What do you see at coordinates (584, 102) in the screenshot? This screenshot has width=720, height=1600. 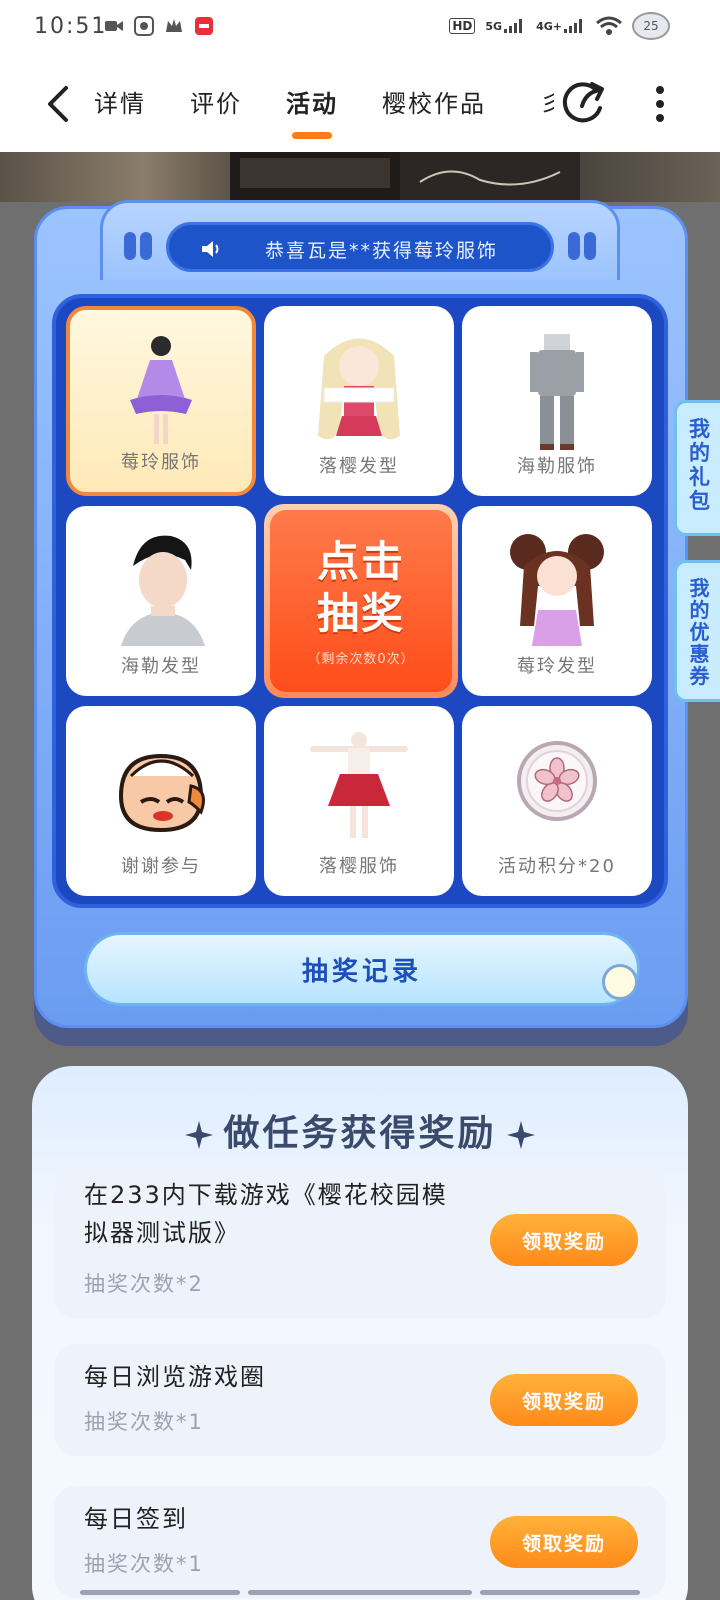 I see `share-icon` at bounding box center [584, 102].